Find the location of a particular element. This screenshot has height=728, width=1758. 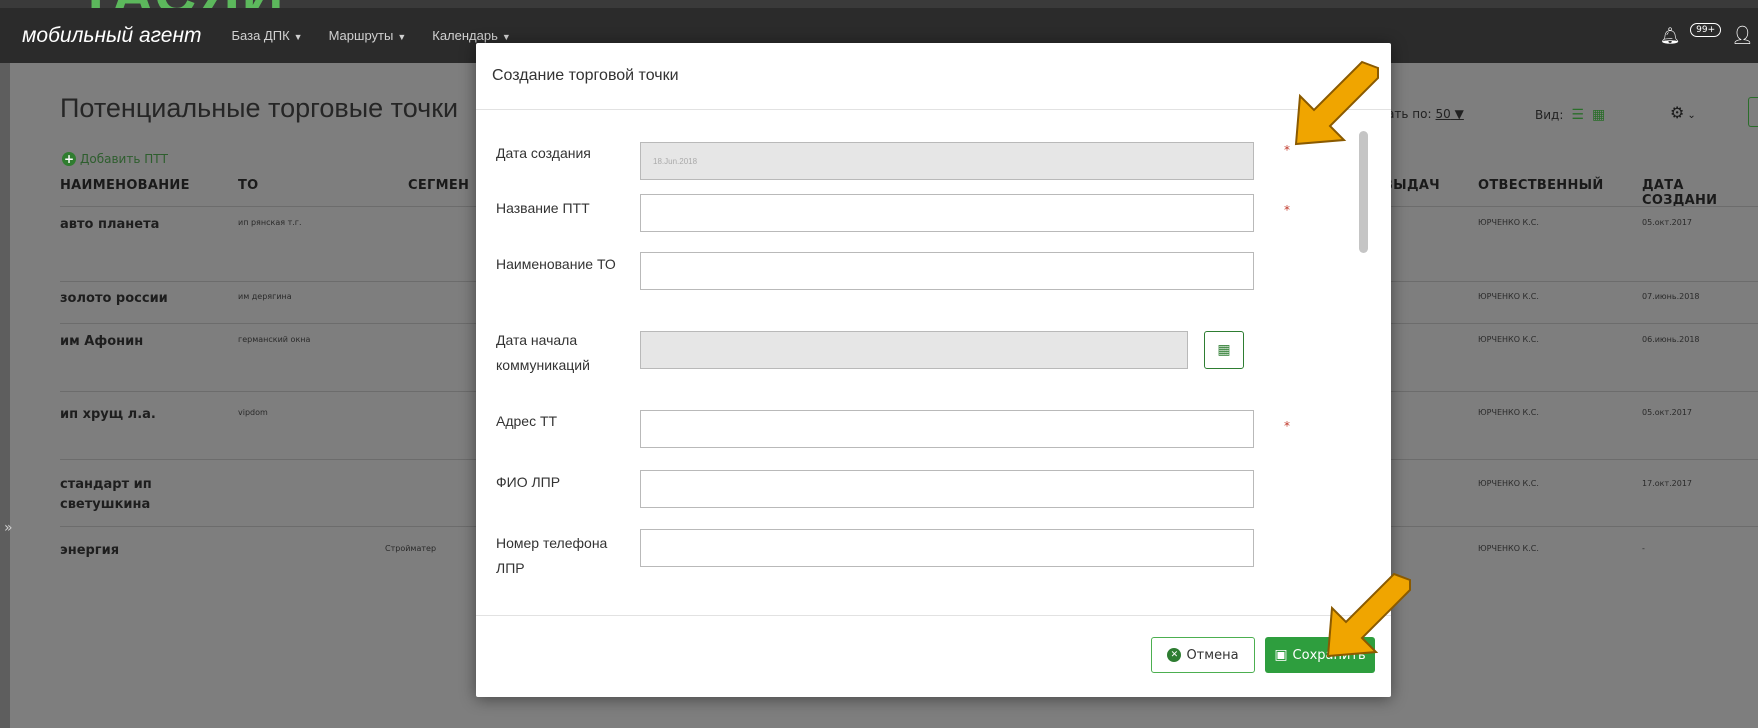

created-date-label: Дата создания is located at coordinates (543, 153).